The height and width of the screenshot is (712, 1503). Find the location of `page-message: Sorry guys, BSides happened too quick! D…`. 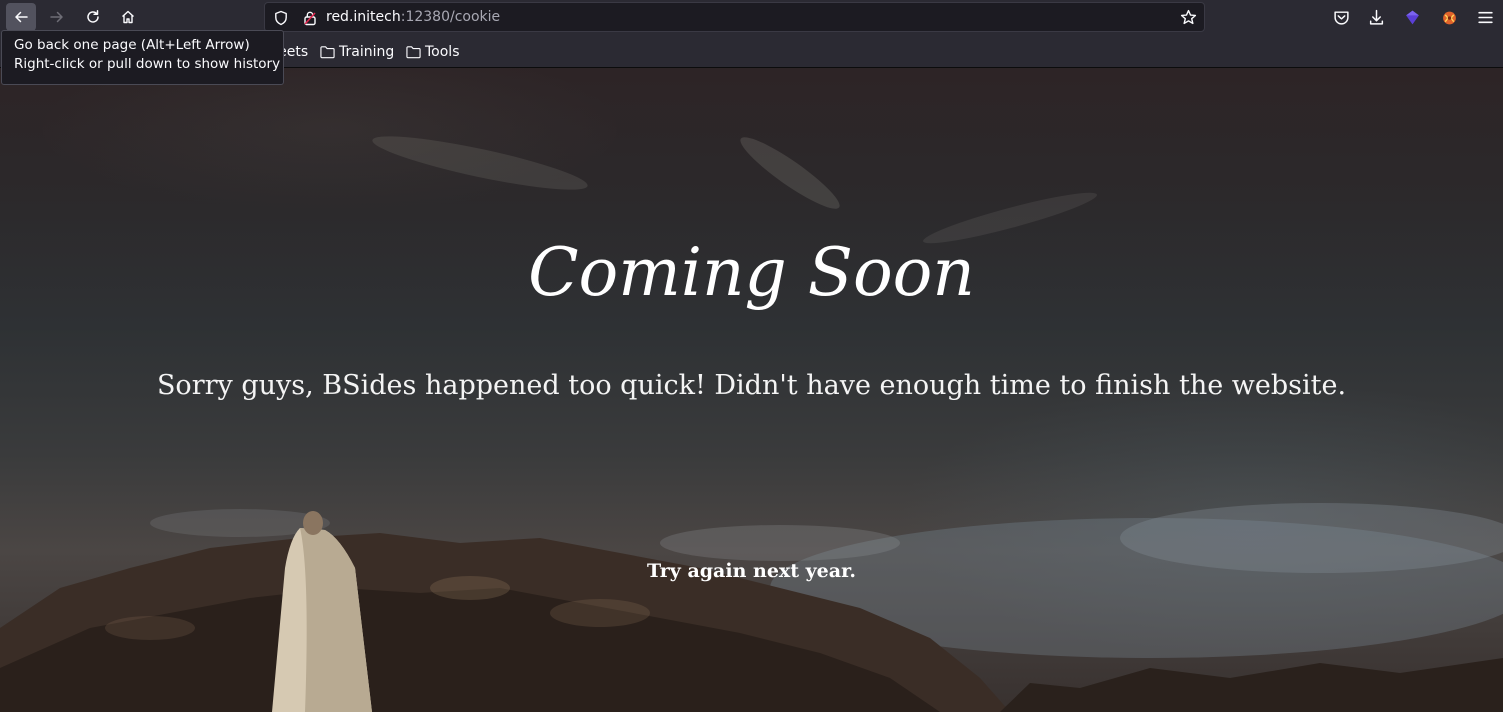

page-message: Sorry guys, BSides happened too quick! D… is located at coordinates (751, 385).